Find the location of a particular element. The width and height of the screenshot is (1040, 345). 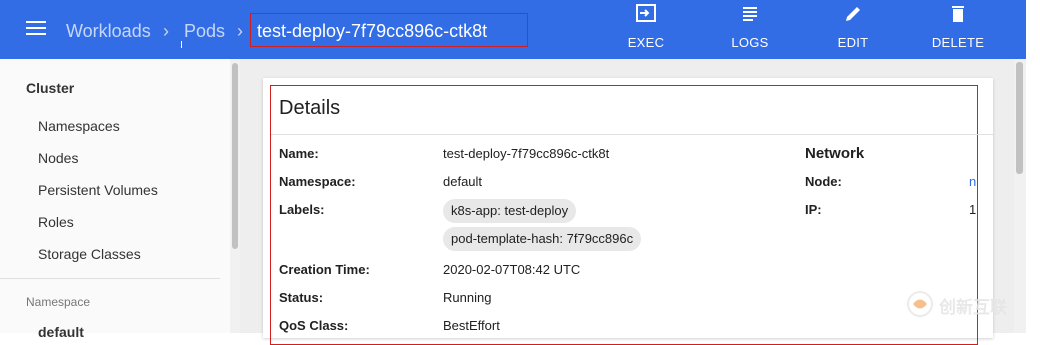

breadcrumb-pods: Pods is located at coordinates (204, 31).